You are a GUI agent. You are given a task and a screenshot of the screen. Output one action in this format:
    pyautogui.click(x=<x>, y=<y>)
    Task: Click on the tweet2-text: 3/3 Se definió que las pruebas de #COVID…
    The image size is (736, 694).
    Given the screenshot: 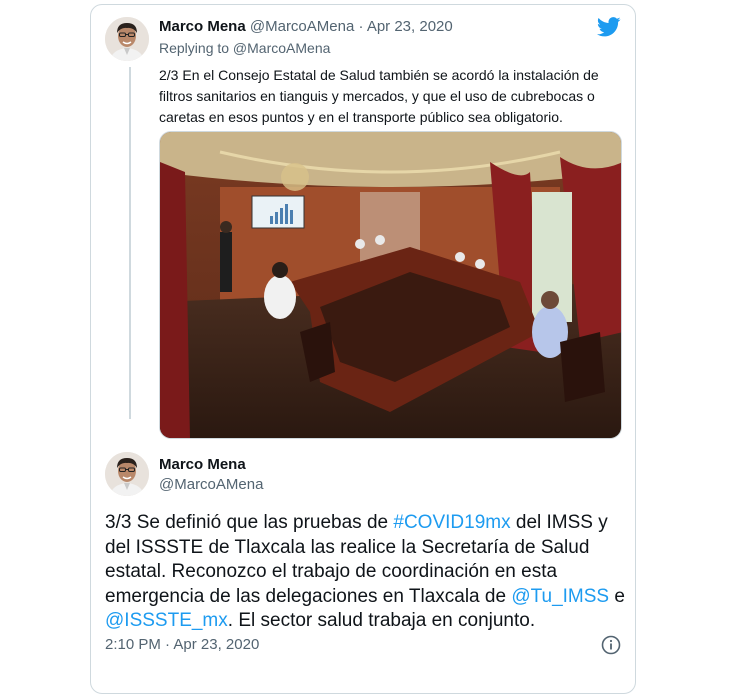 What is the action you would take?
    pyautogui.click(x=365, y=572)
    